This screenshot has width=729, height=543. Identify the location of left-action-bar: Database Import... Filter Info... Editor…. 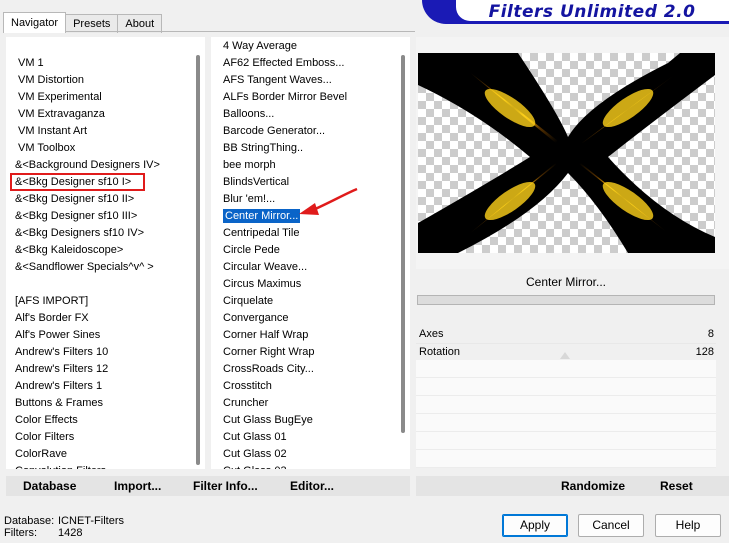
(208, 486).